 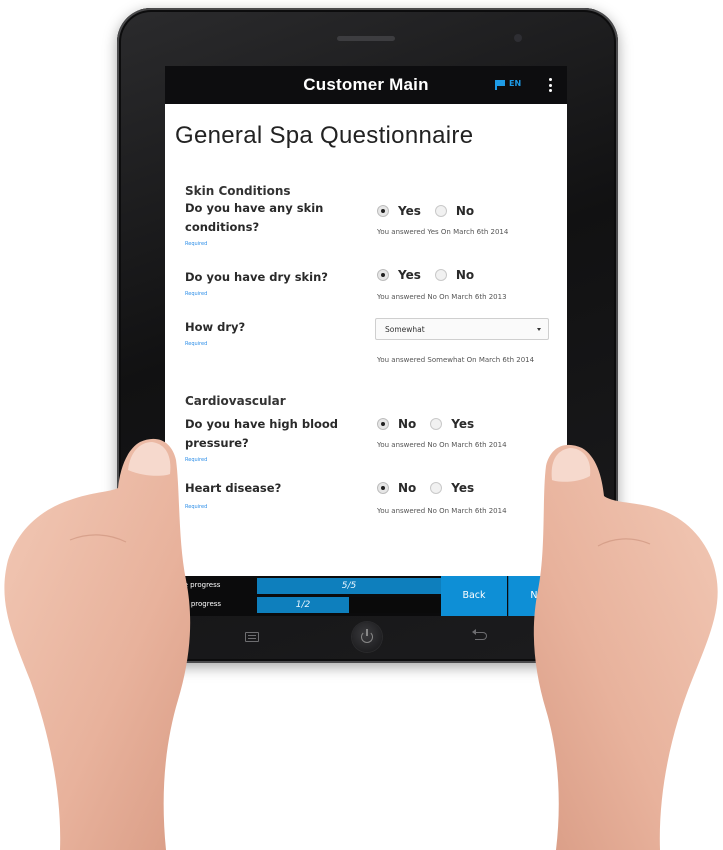 What do you see at coordinates (479, 634) in the screenshot?
I see `hardware-back-icon` at bounding box center [479, 634].